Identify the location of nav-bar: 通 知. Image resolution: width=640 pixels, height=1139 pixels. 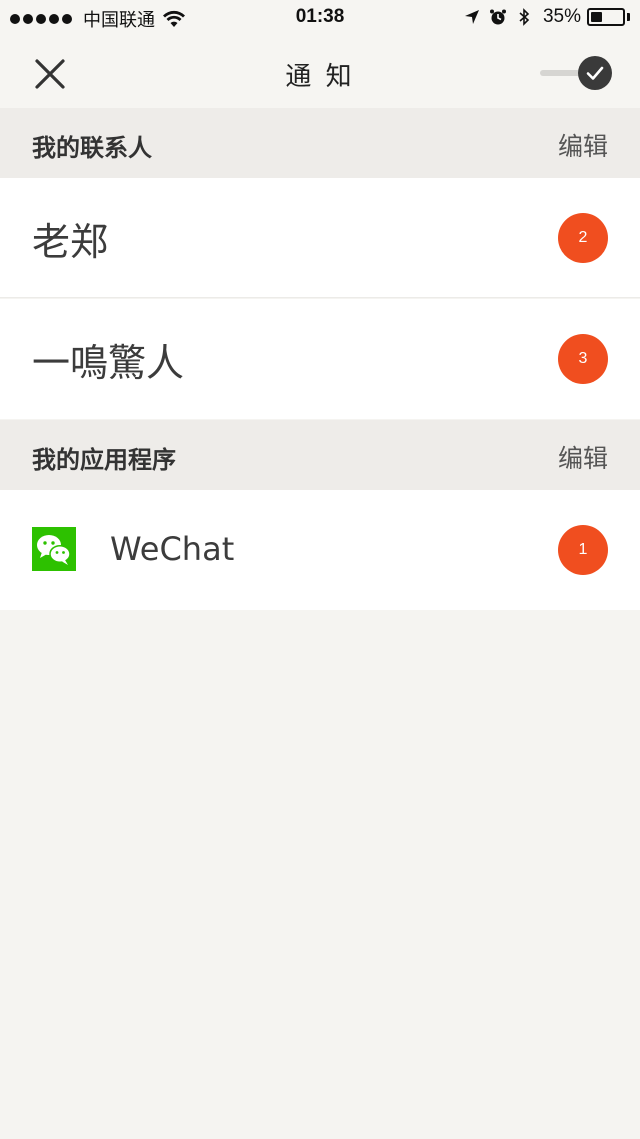
(320, 72).